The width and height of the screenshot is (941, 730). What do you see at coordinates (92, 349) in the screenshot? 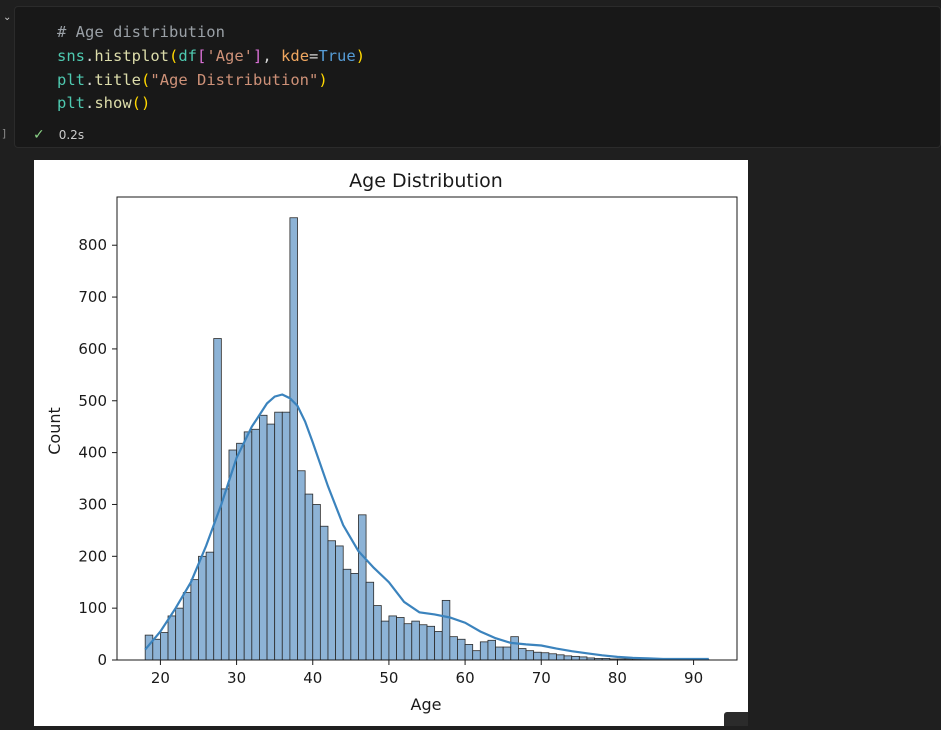
I see `y-tick-label: 600` at bounding box center [92, 349].